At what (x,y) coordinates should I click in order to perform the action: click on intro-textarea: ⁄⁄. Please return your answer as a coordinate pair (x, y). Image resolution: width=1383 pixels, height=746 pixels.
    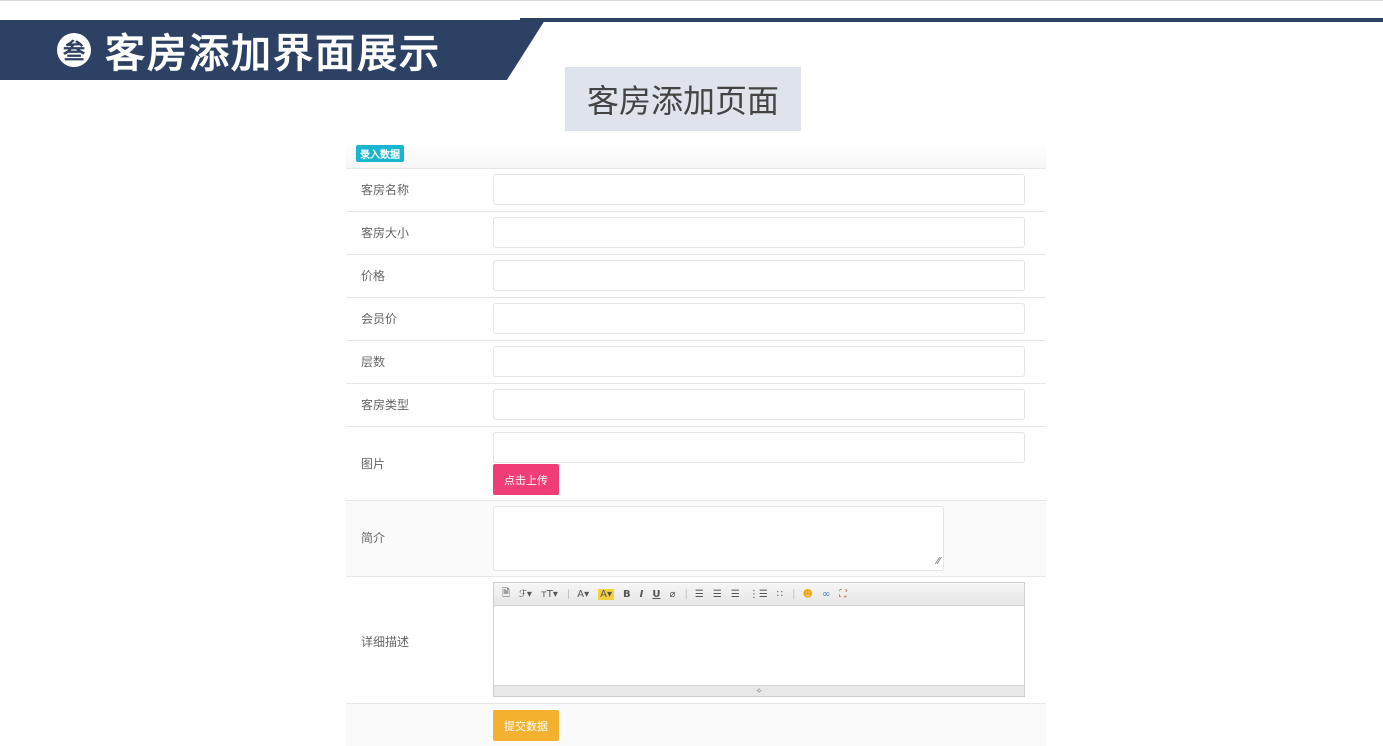
    Looking at the image, I should click on (718, 538).